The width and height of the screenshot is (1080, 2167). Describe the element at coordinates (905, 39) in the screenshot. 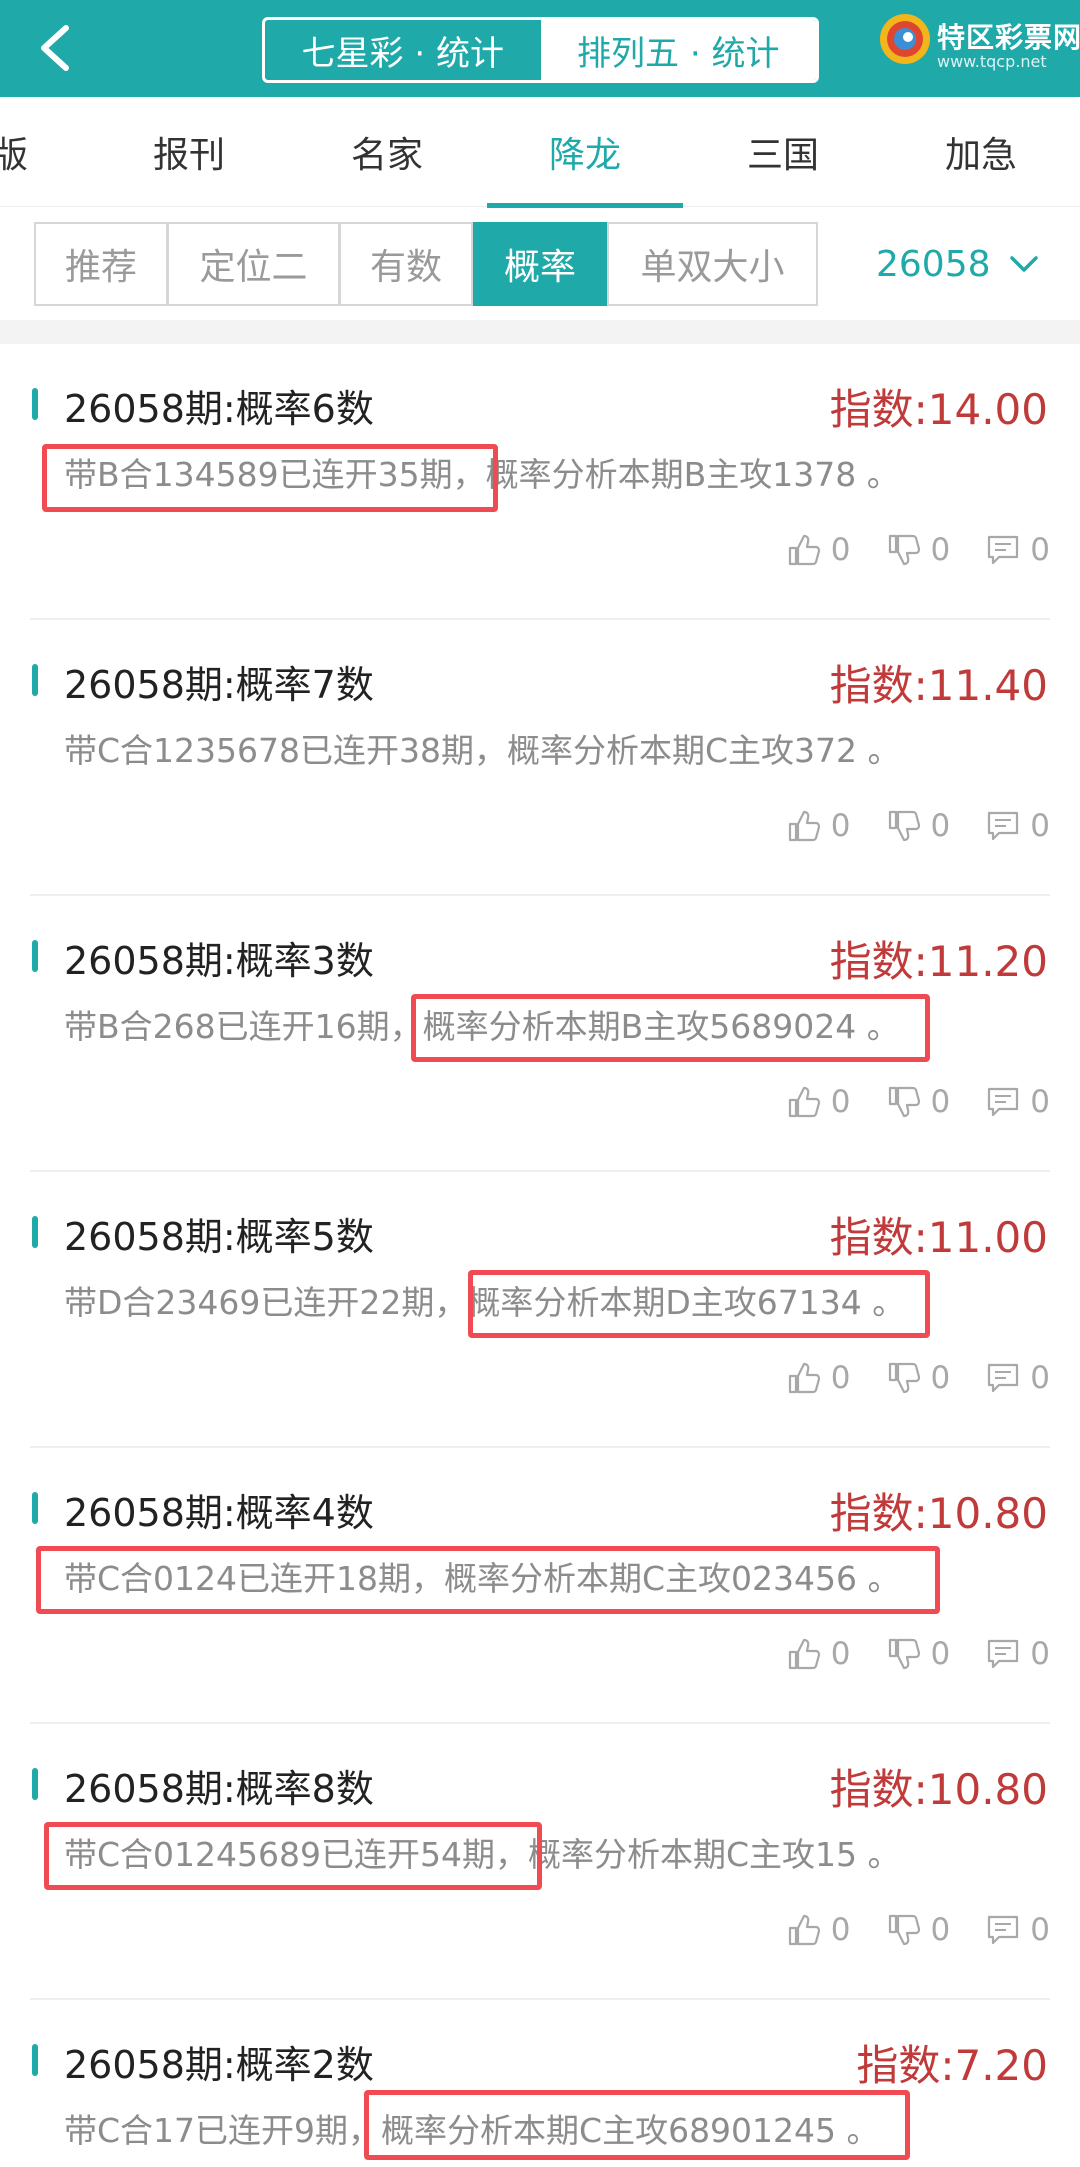

I see `logo-swirl-icon` at that location.